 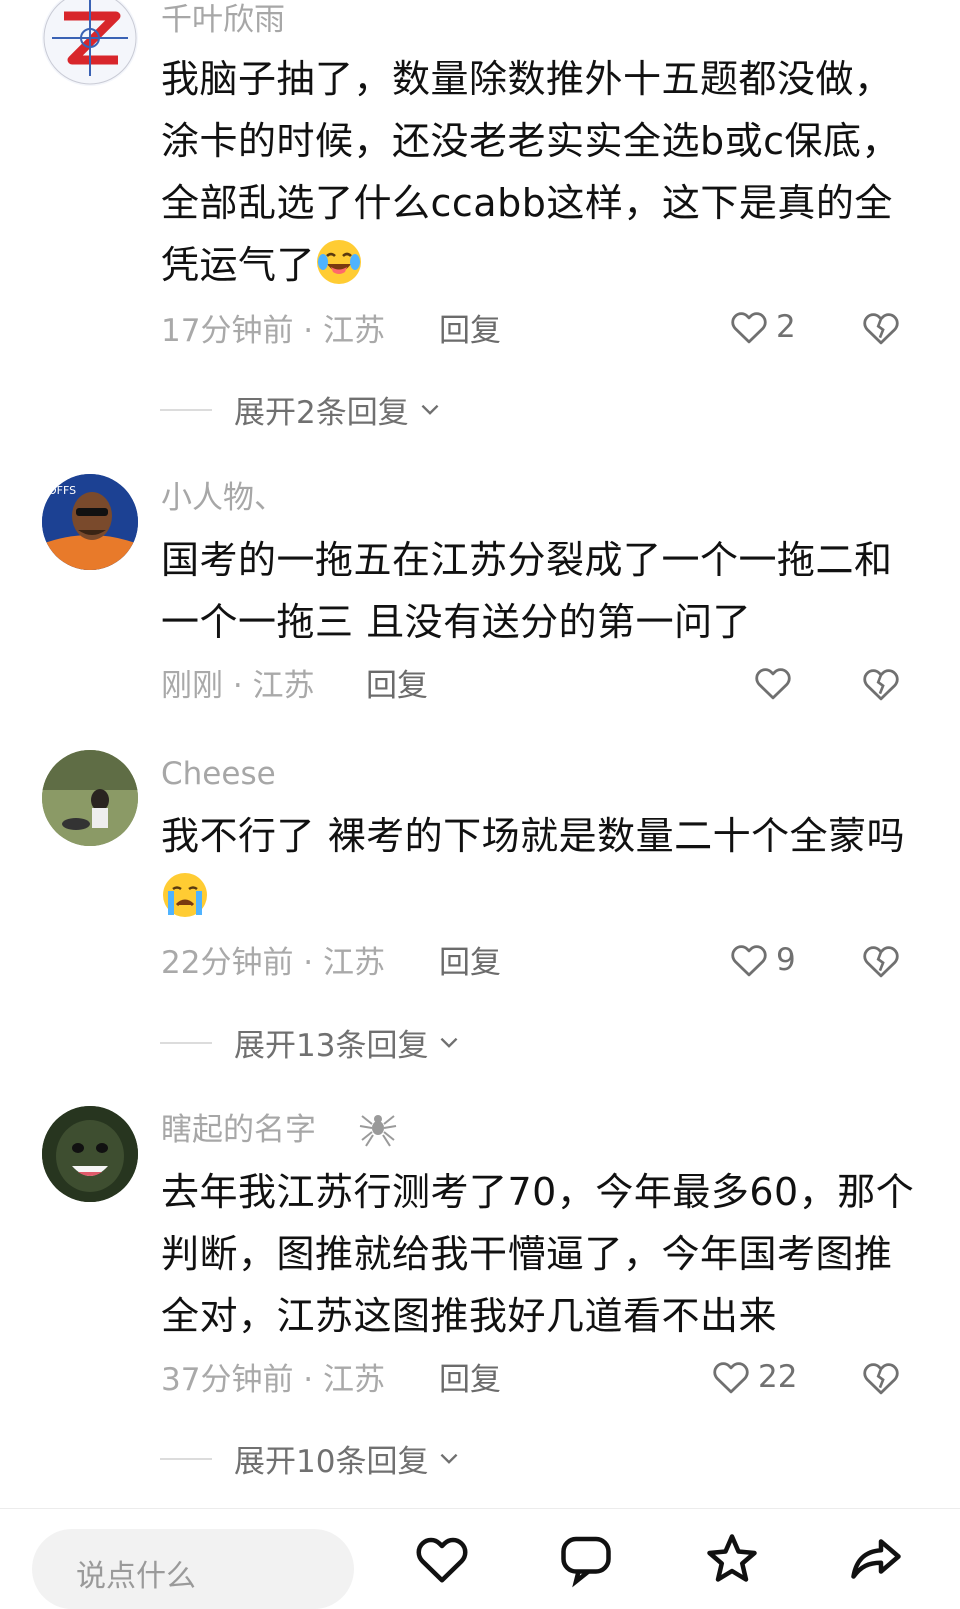 What do you see at coordinates (586, 1559) in the screenshot?
I see `comment-icon` at bounding box center [586, 1559].